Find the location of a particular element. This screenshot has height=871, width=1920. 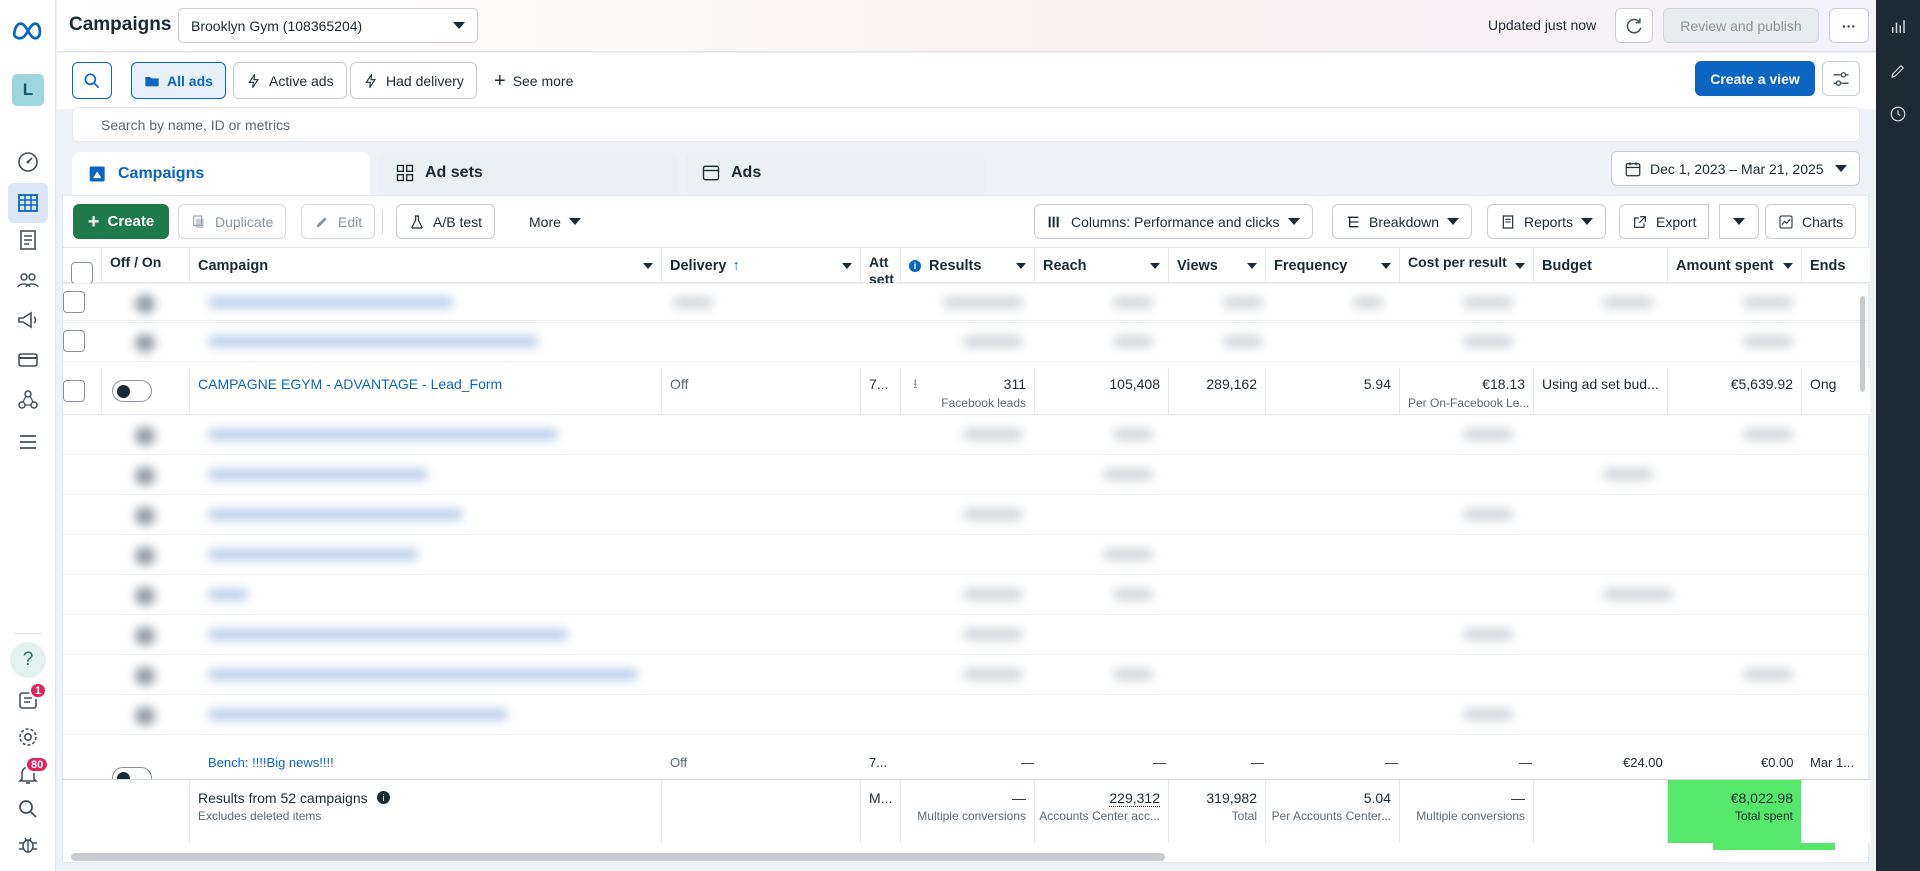

more-actions-button: More is located at coordinates (555, 221).